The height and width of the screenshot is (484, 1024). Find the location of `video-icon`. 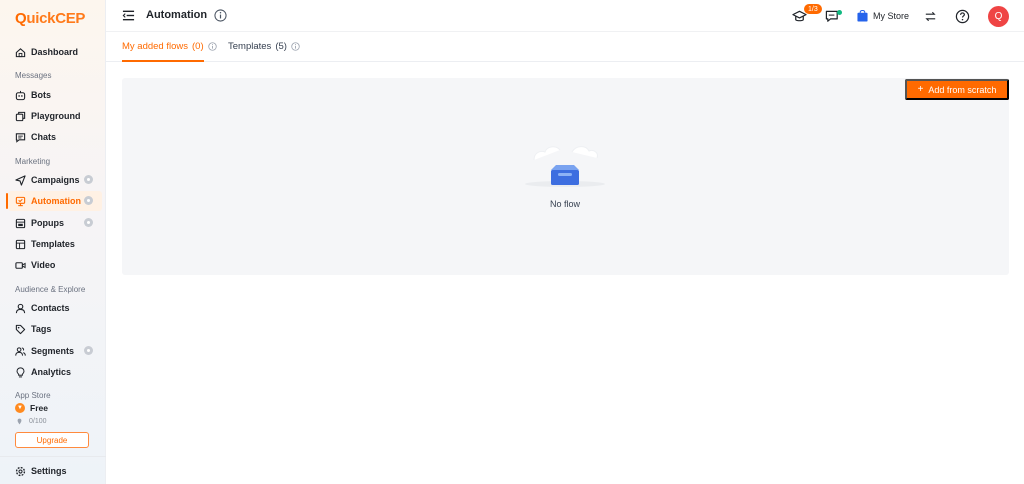

video-icon is located at coordinates (20, 265).